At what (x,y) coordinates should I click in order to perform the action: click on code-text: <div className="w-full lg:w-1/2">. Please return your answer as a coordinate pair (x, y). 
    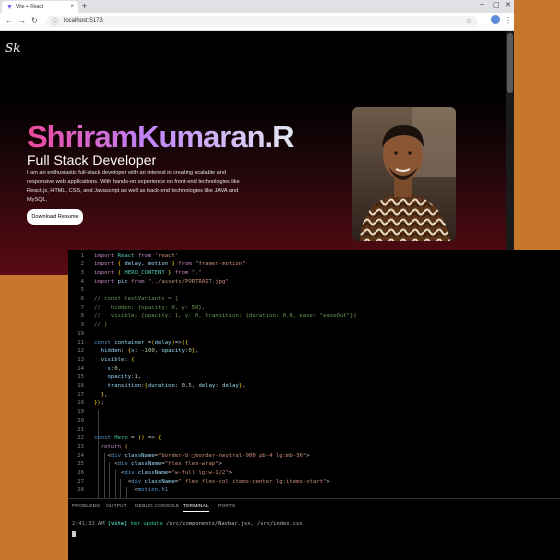
    Looking at the image, I should click on (176, 473).